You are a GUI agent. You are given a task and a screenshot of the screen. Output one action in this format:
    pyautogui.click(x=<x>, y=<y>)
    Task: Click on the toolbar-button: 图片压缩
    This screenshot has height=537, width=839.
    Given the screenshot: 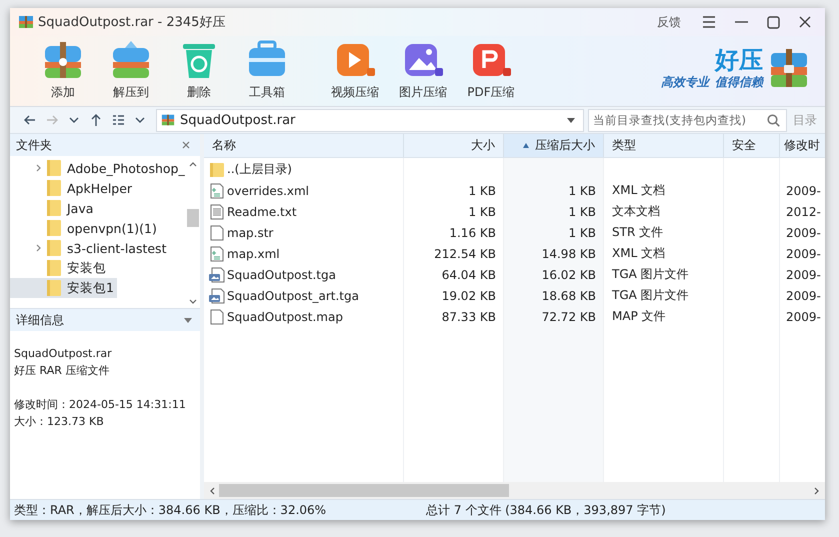 What is the action you would take?
    pyautogui.click(x=423, y=68)
    